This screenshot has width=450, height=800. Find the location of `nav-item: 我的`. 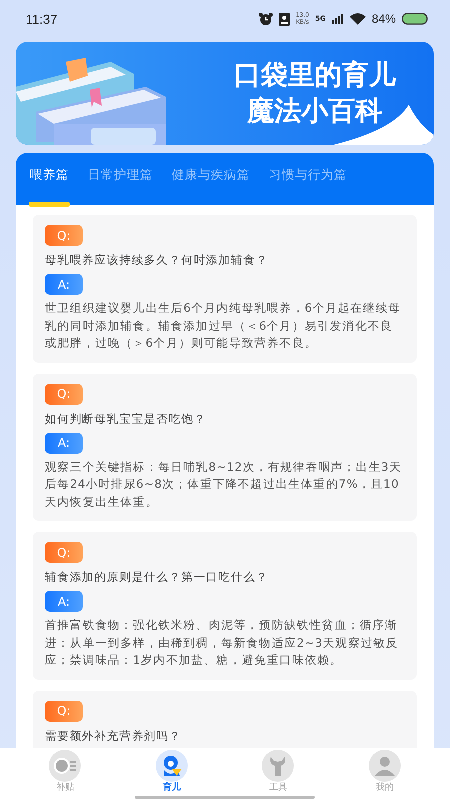

nav-item: 我的 is located at coordinates (384, 774).